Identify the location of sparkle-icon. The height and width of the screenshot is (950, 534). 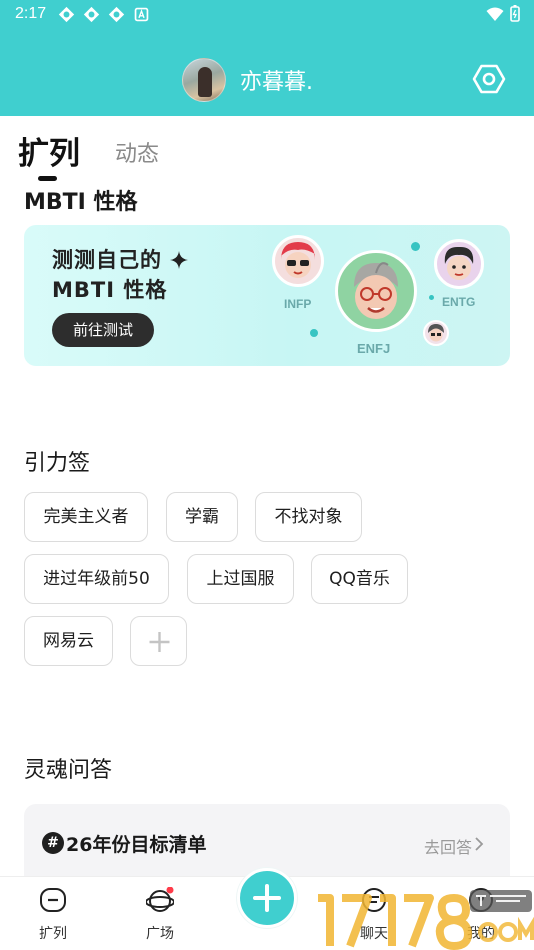
(179, 260).